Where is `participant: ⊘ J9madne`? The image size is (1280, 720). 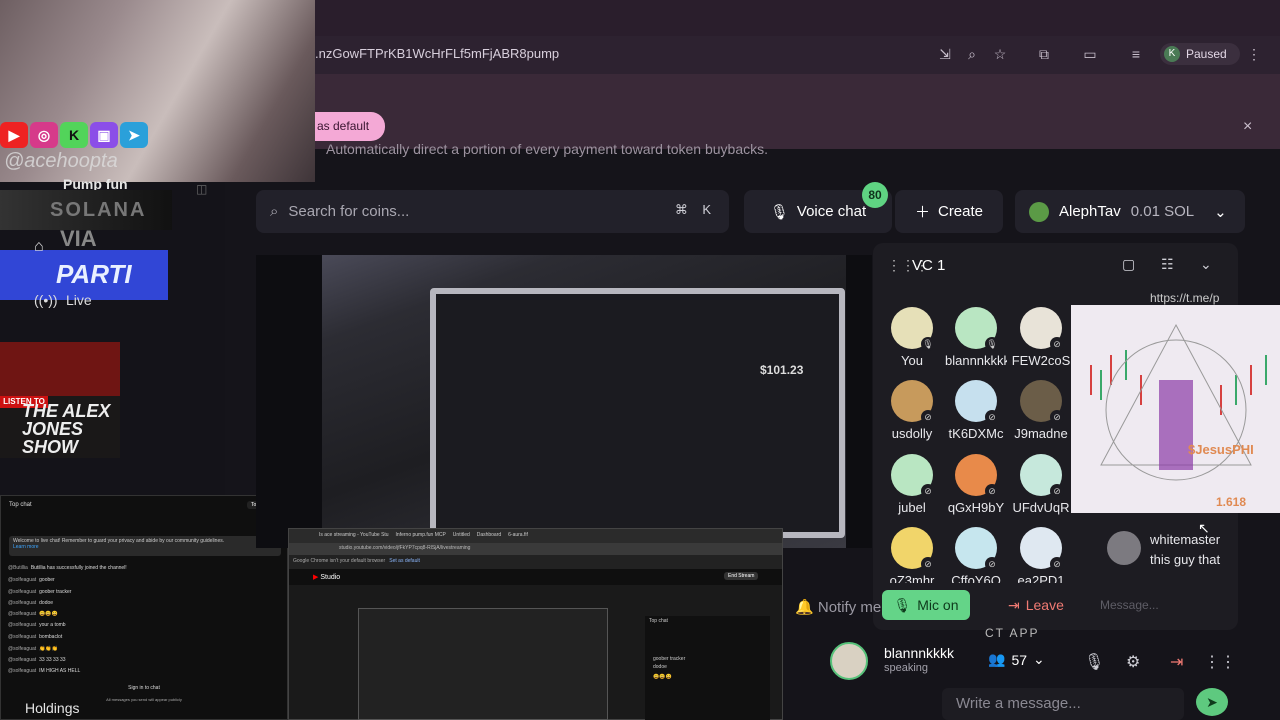
participant: ⊘ J9madne is located at coordinates (1041, 410).